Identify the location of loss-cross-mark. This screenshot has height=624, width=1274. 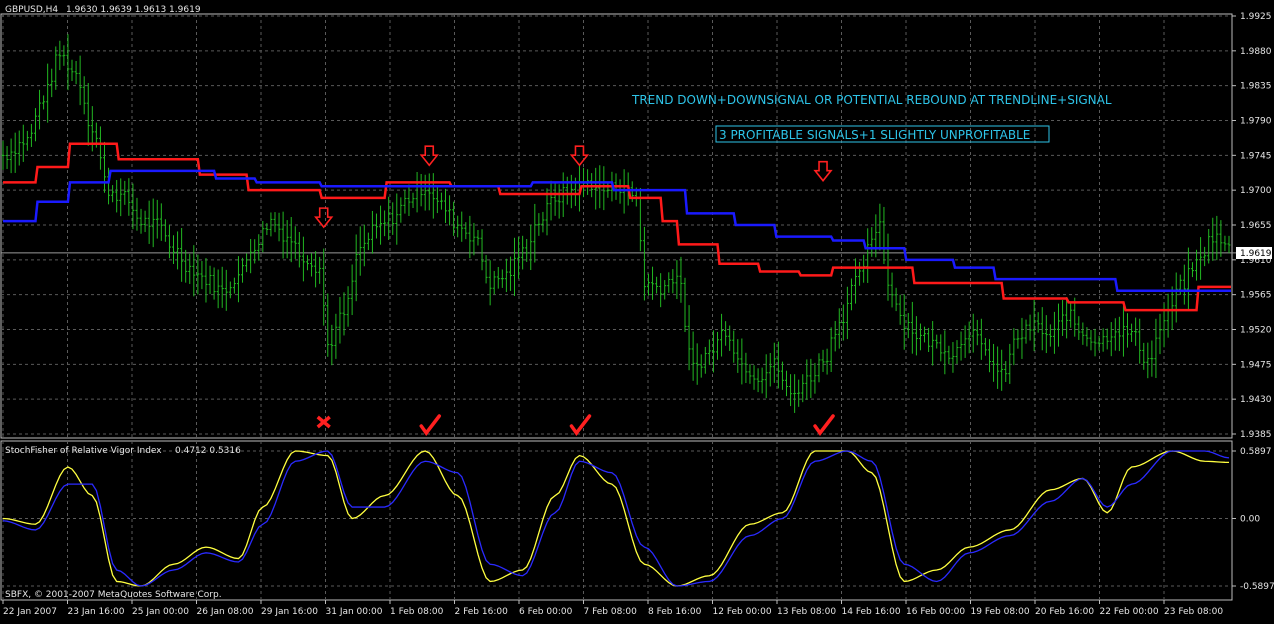
(323, 422).